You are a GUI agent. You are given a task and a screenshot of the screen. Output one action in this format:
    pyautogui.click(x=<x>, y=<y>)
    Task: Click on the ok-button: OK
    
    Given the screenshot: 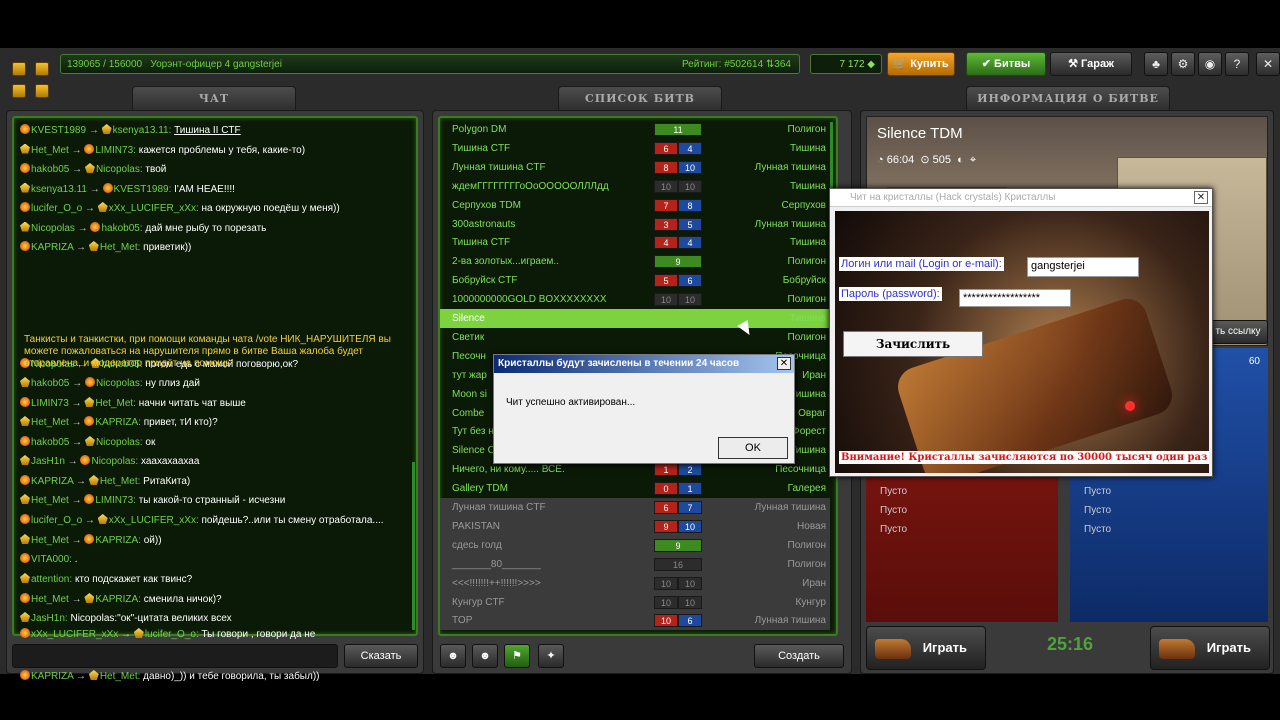 What is the action you would take?
    pyautogui.click(x=753, y=448)
    